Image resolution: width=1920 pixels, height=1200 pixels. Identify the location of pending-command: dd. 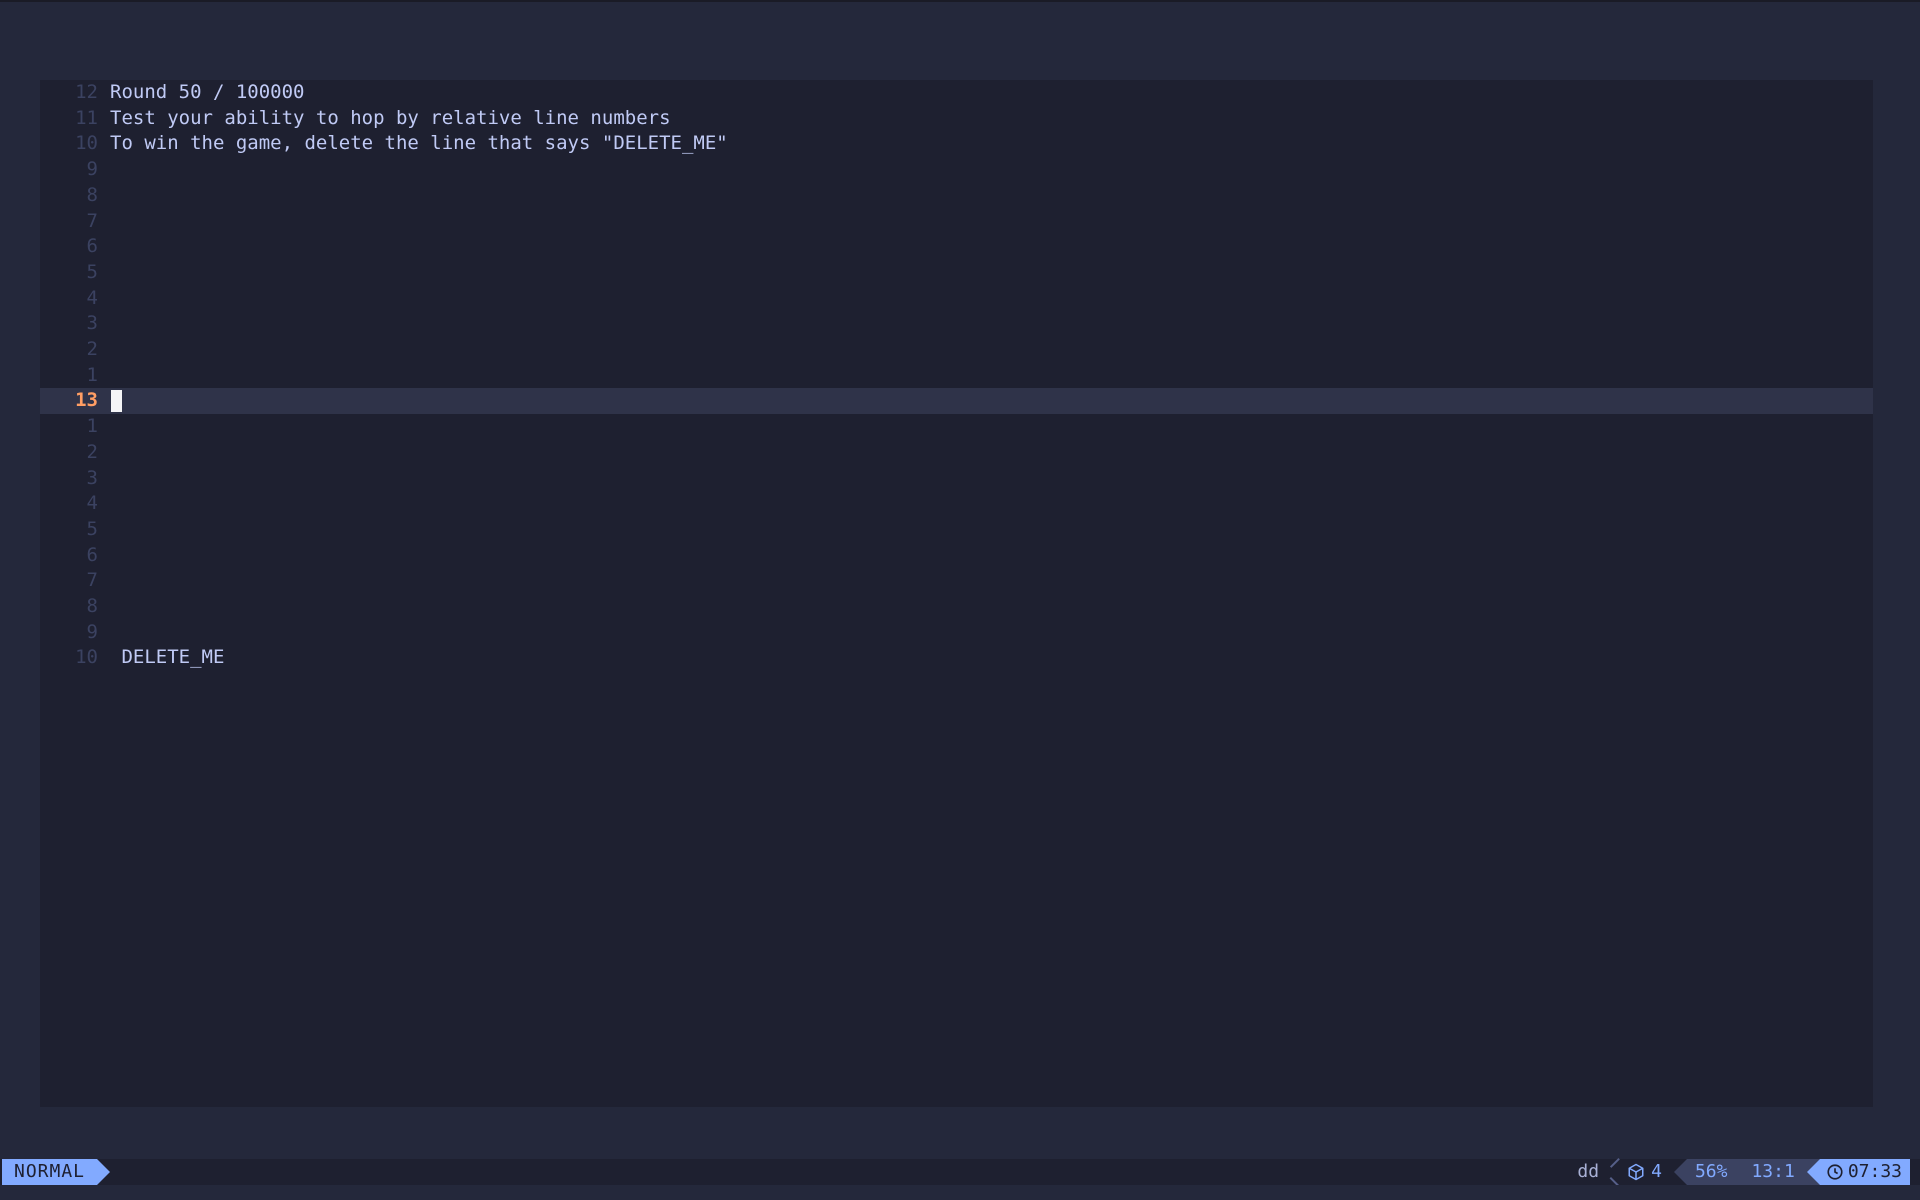
(1588, 1171).